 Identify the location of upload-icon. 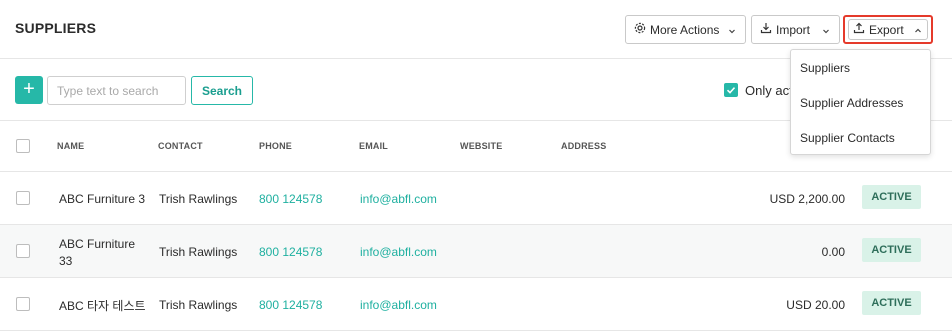
(859, 29).